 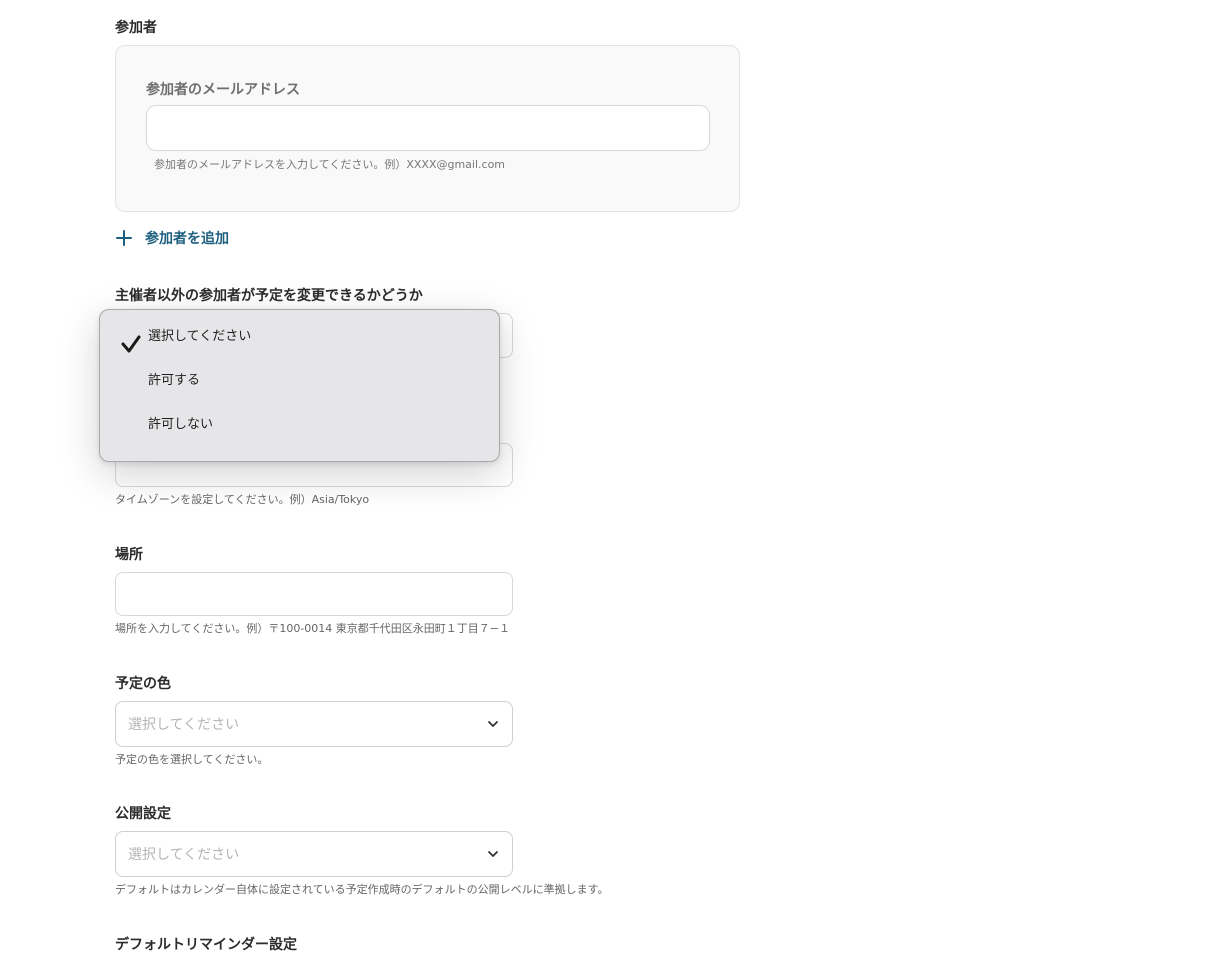 I want to click on location-input, so click(x=314, y=594).